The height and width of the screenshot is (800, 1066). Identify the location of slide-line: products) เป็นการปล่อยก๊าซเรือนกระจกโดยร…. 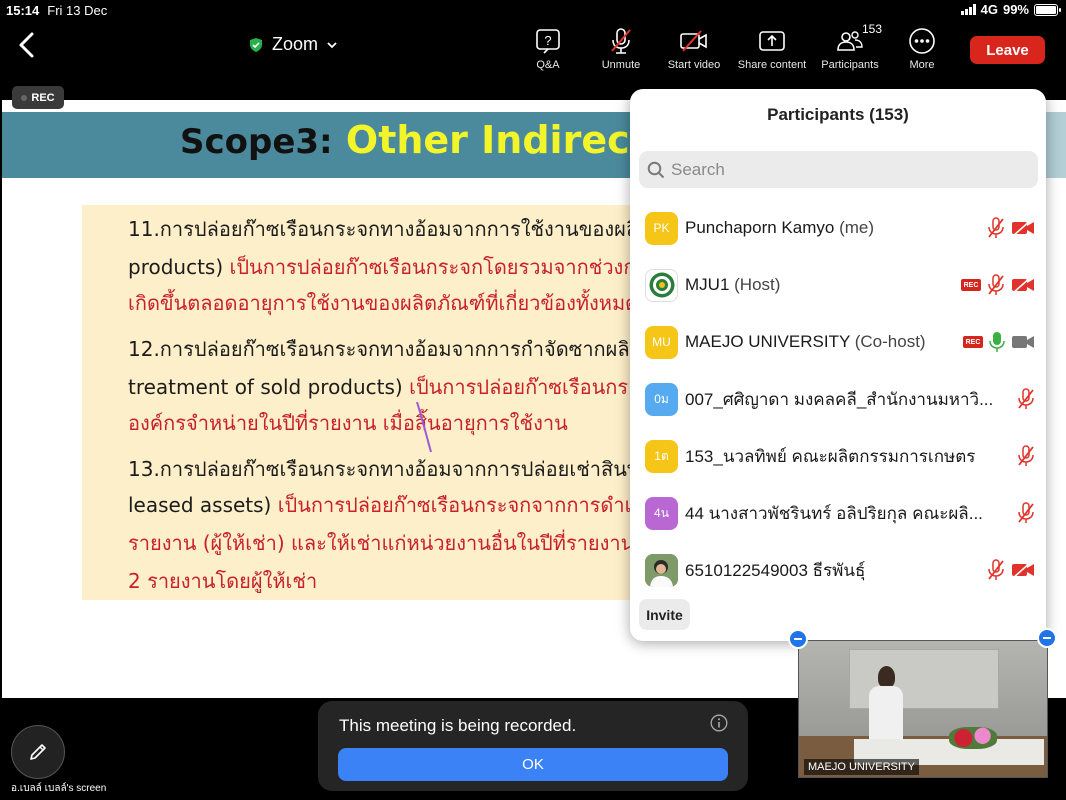
(381, 267).